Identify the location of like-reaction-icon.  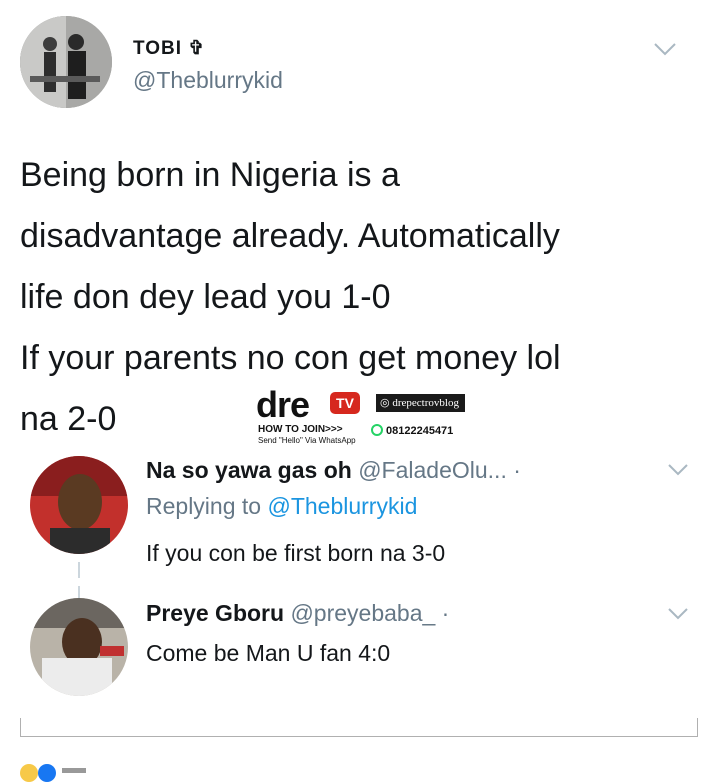
(47, 773).